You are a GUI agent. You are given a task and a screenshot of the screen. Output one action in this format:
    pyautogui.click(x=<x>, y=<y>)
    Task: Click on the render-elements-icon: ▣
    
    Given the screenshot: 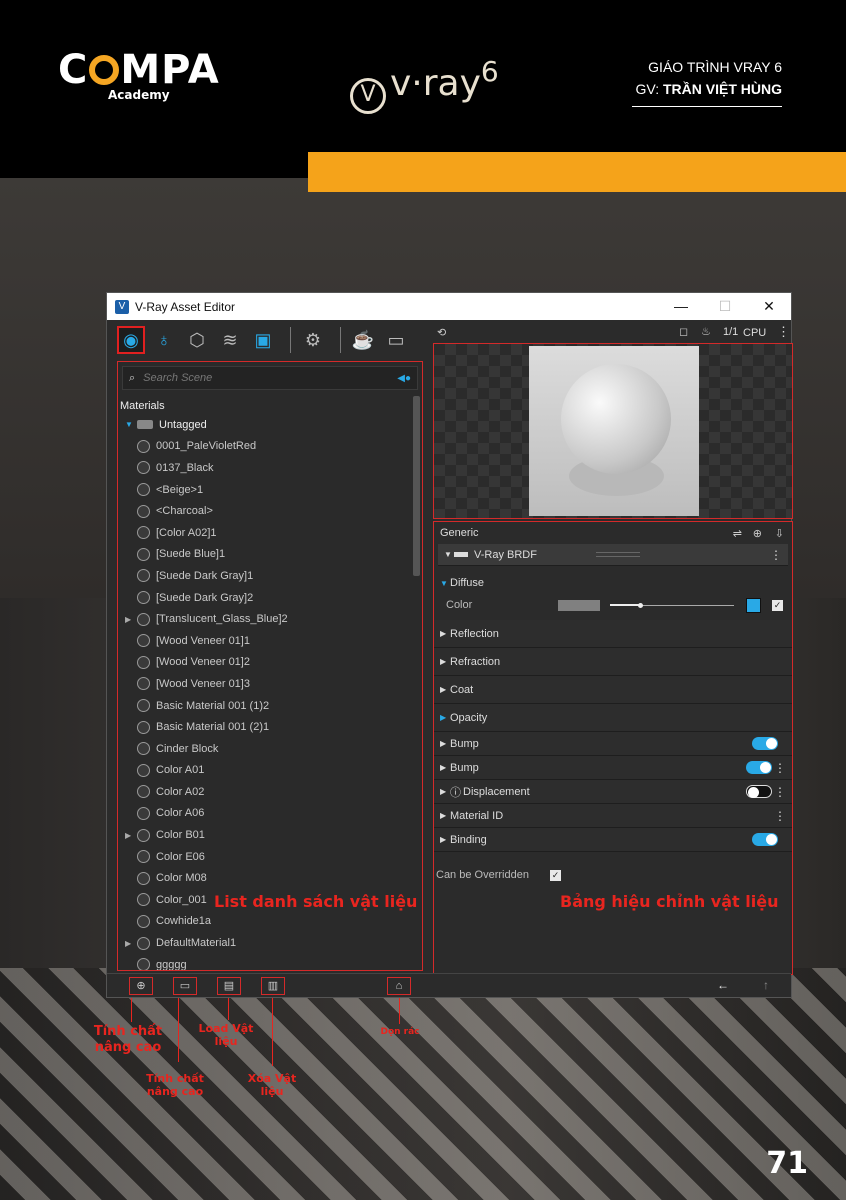 What is the action you would take?
    pyautogui.click(x=263, y=340)
    